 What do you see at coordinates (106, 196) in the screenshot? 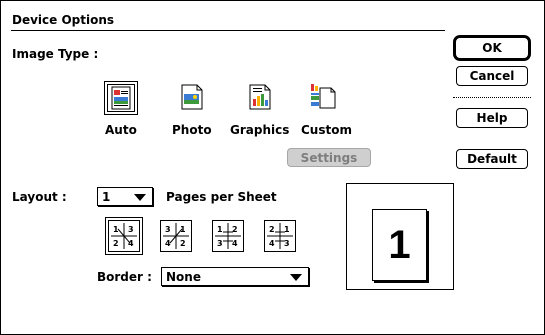
I see `layout-popup-value: 1` at bounding box center [106, 196].